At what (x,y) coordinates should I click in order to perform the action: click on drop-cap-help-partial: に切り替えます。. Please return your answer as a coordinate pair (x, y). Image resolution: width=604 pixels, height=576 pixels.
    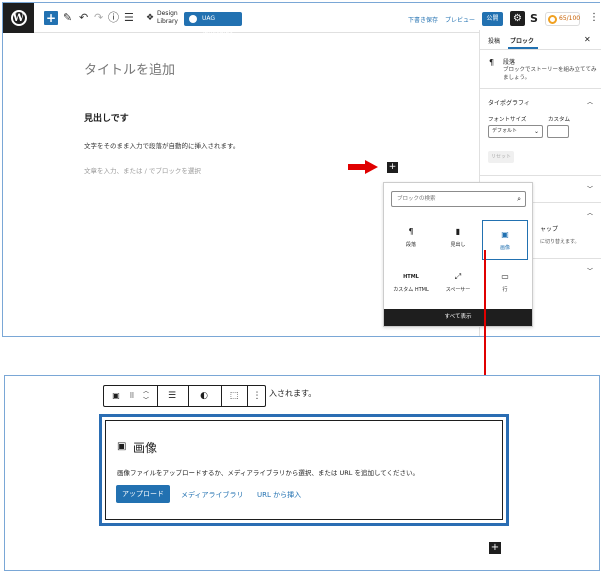
    Looking at the image, I should click on (560, 242).